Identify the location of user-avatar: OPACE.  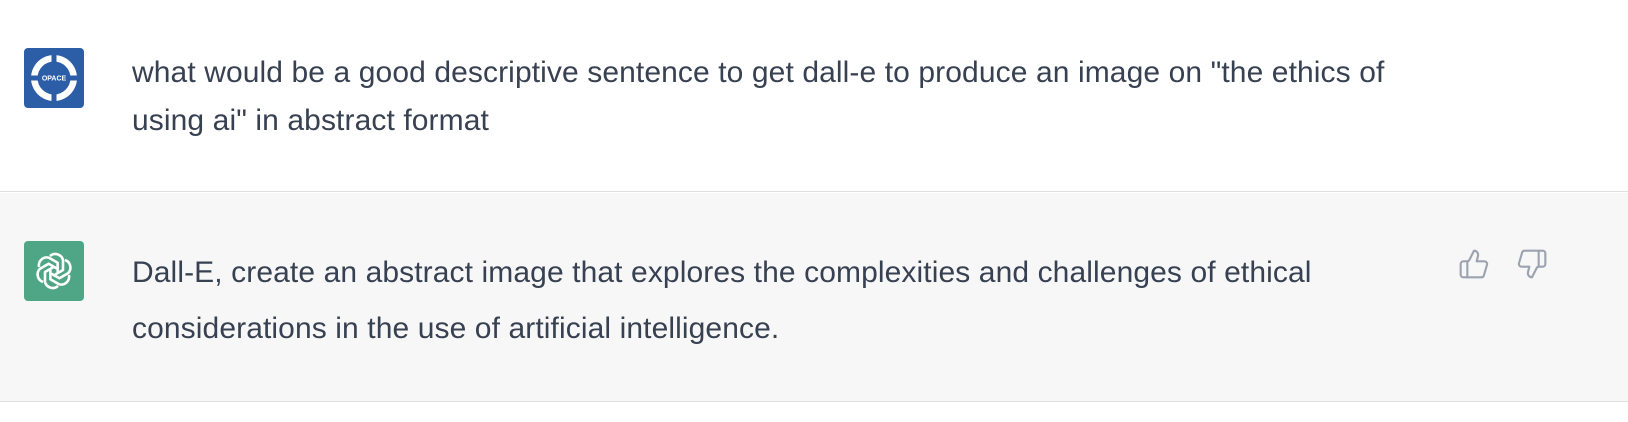
(54, 78).